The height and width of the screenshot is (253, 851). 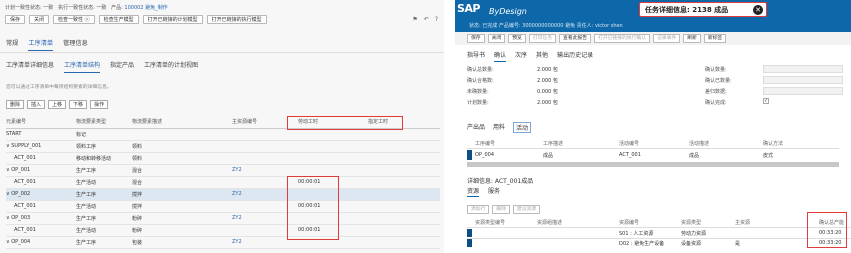 I want to click on tab-material: 用料, so click(x=499, y=127).